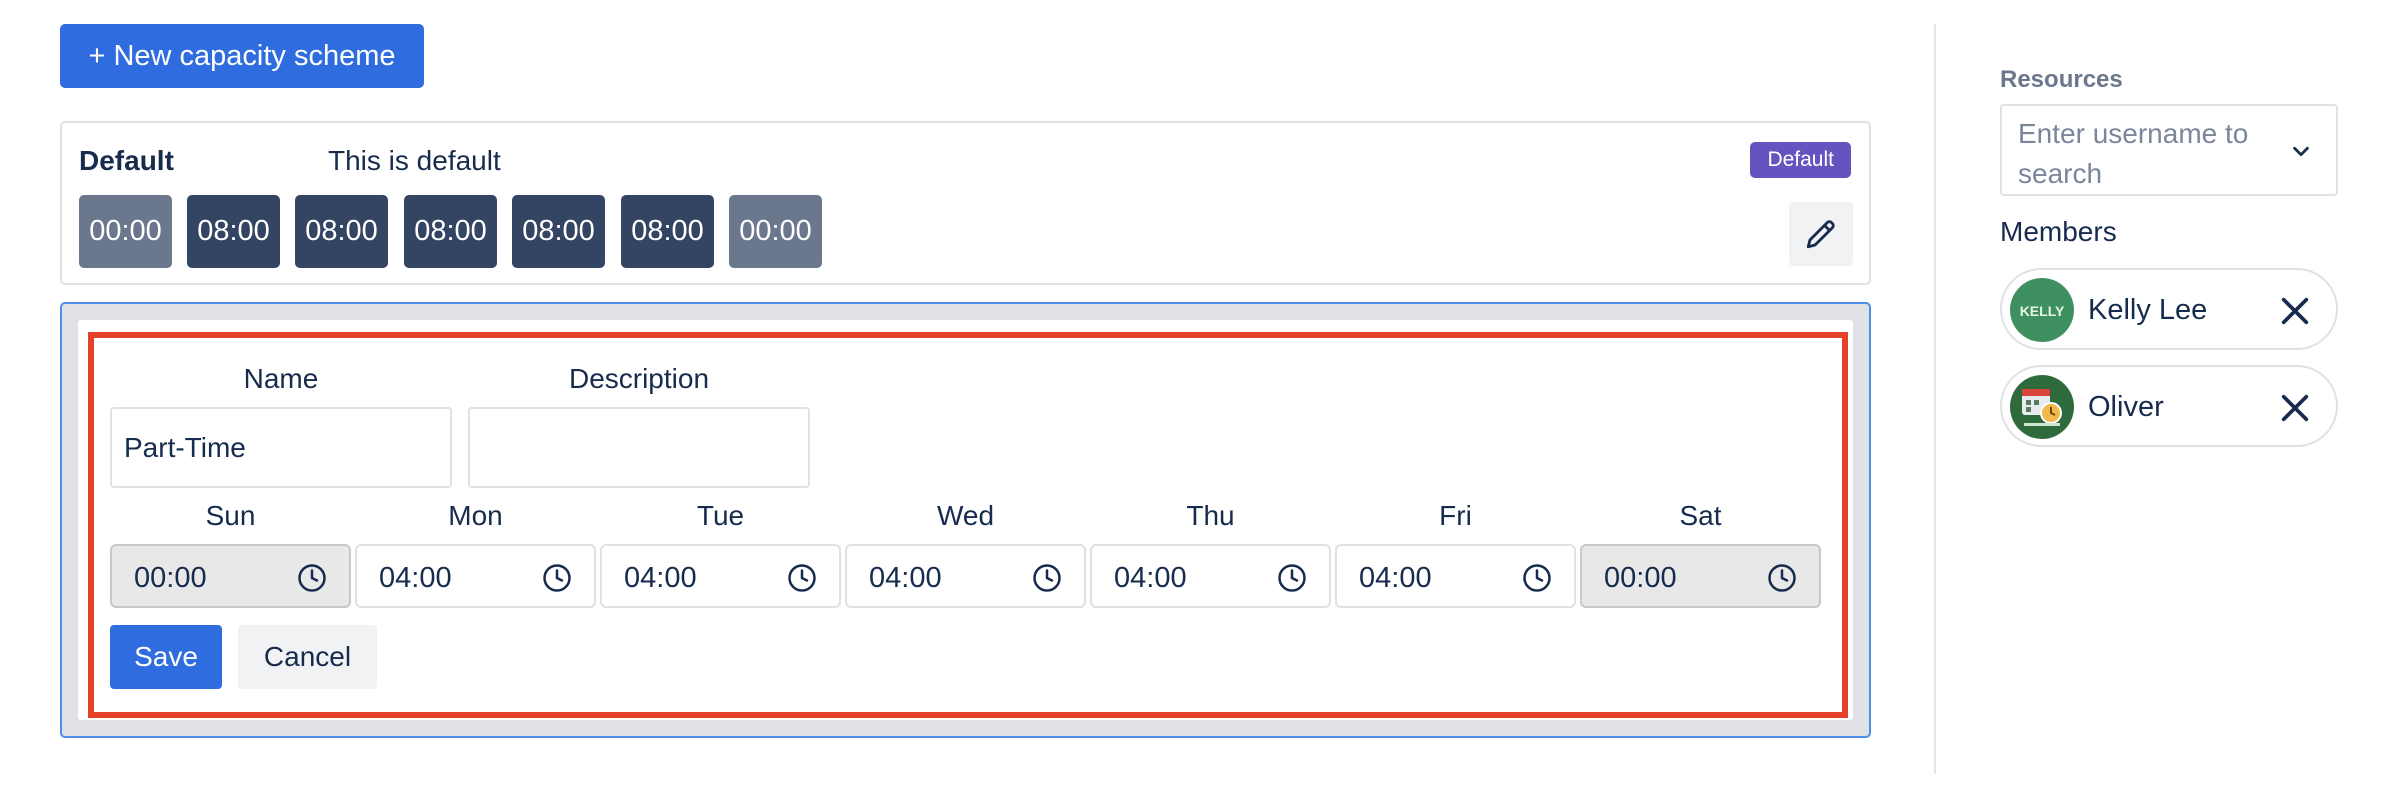 This screenshot has height=798, width=2388. What do you see at coordinates (2061, 79) in the screenshot?
I see `resources-label: Resources` at bounding box center [2061, 79].